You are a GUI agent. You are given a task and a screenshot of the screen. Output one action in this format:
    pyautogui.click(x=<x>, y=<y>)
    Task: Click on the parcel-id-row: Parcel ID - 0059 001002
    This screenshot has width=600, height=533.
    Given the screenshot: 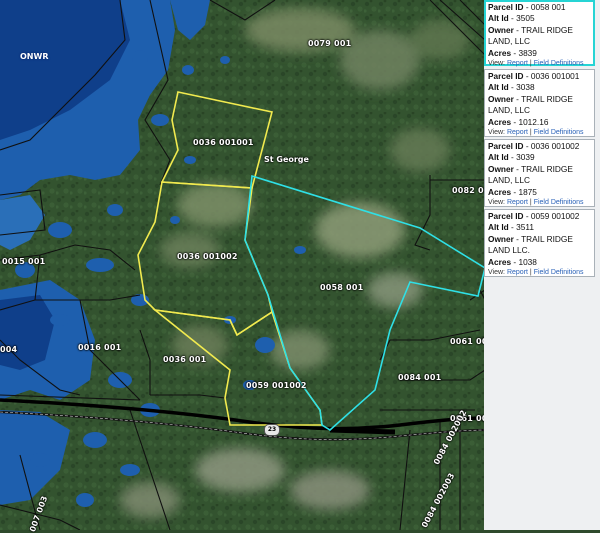 What is the action you would take?
    pyautogui.click(x=534, y=216)
    